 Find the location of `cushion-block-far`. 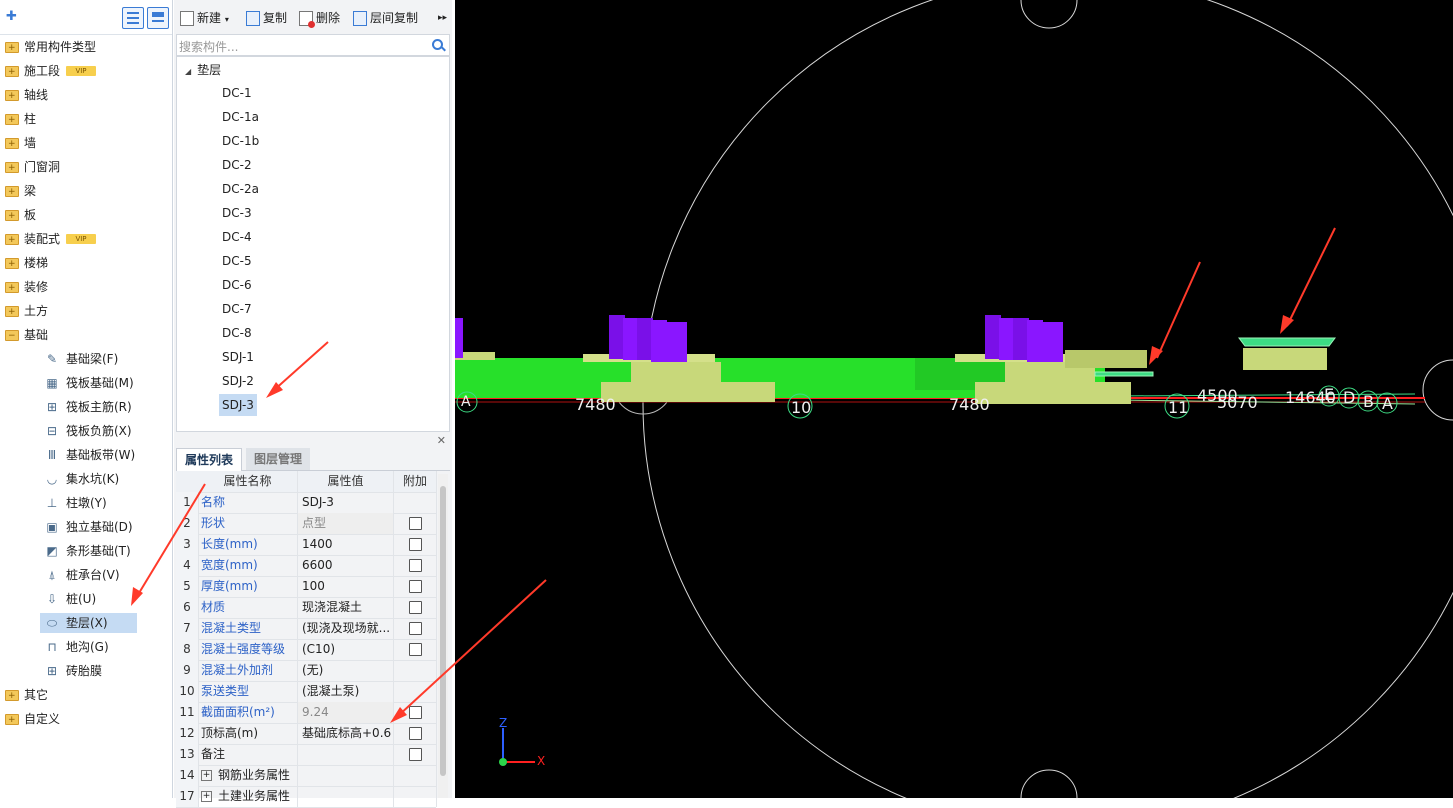

cushion-block-far is located at coordinates (1285, 359).